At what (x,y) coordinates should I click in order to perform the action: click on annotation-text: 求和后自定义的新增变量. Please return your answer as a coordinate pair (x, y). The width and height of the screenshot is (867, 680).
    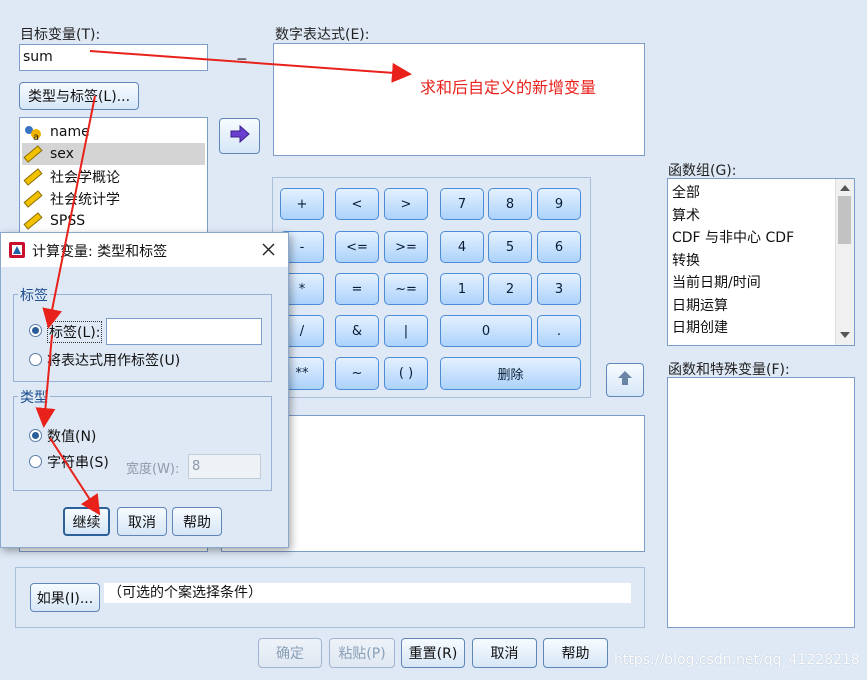
    Looking at the image, I should click on (508, 87).